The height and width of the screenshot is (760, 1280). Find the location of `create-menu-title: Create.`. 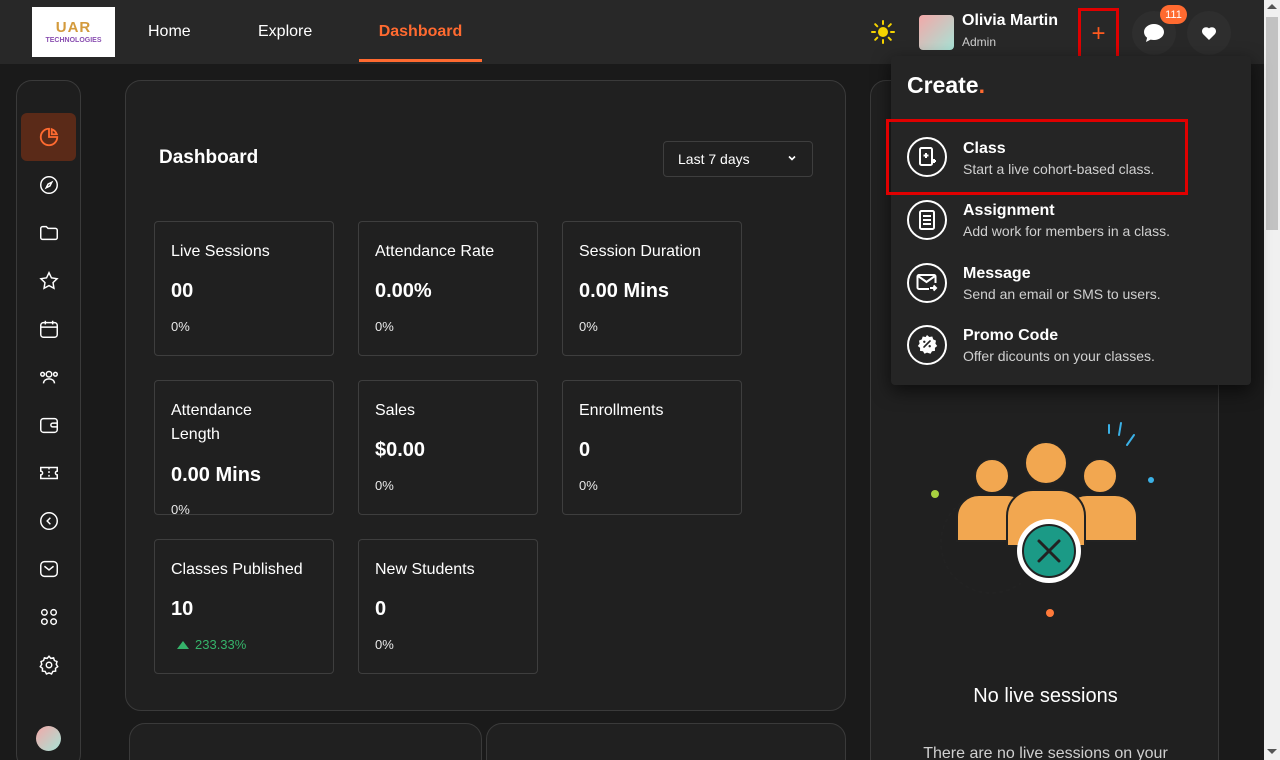

create-menu-title: Create. is located at coordinates (946, 85).